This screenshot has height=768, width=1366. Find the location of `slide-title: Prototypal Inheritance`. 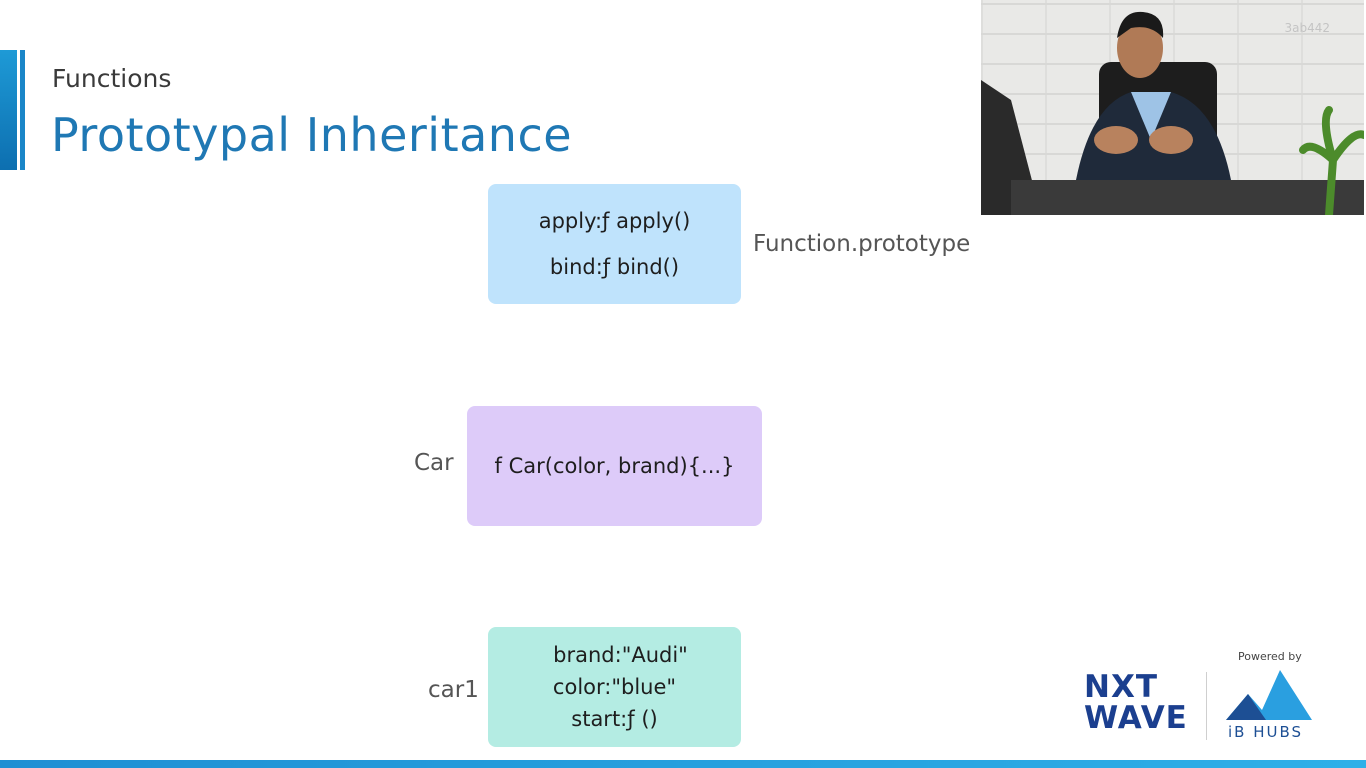

slide-title: Prototypal Inheritance is located at coordinates (312, 135).